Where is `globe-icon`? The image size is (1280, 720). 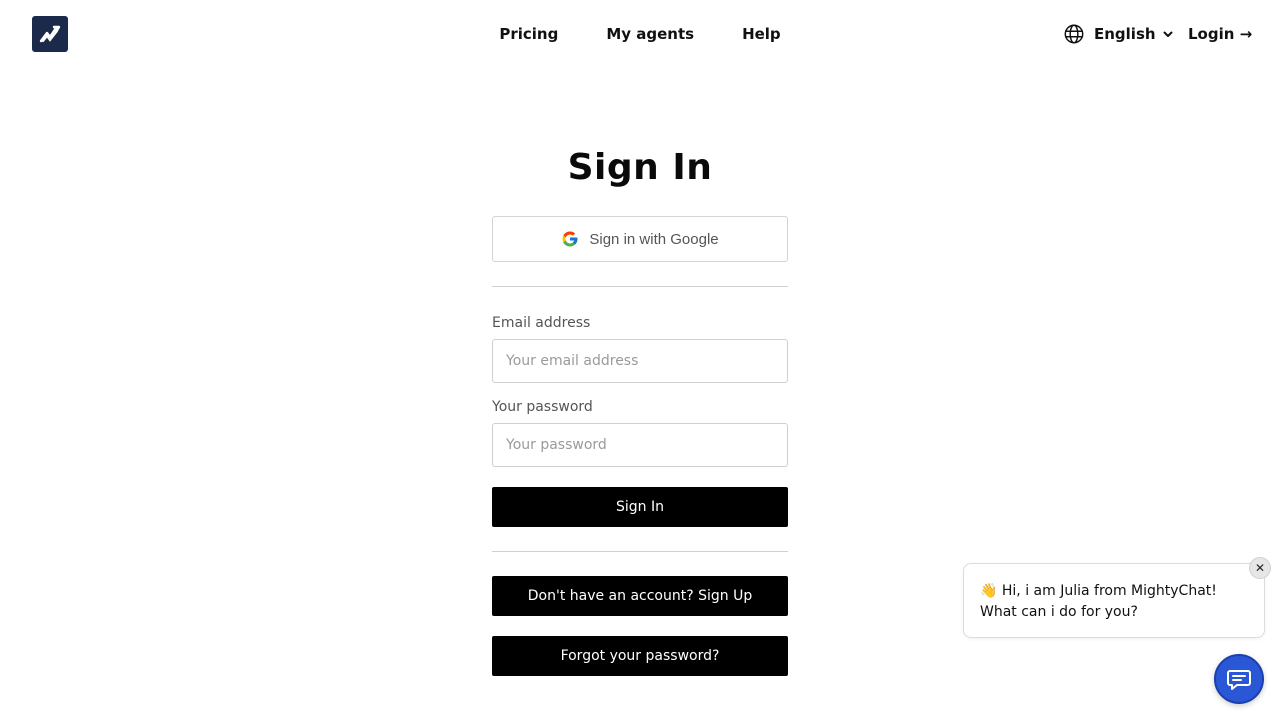
globe-icon is located at coordinates (1074, 34).